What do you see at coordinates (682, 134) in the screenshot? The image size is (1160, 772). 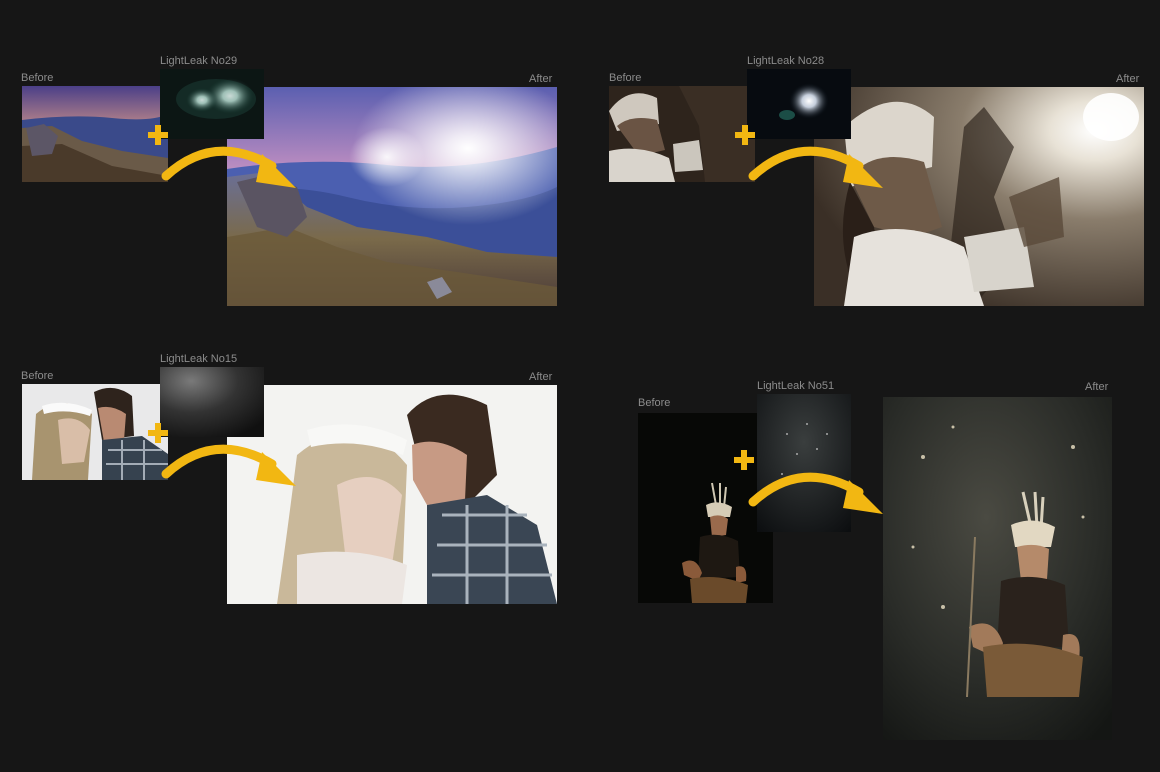 I see `before-image-beanie-woman` at bounding box center [682, 134].